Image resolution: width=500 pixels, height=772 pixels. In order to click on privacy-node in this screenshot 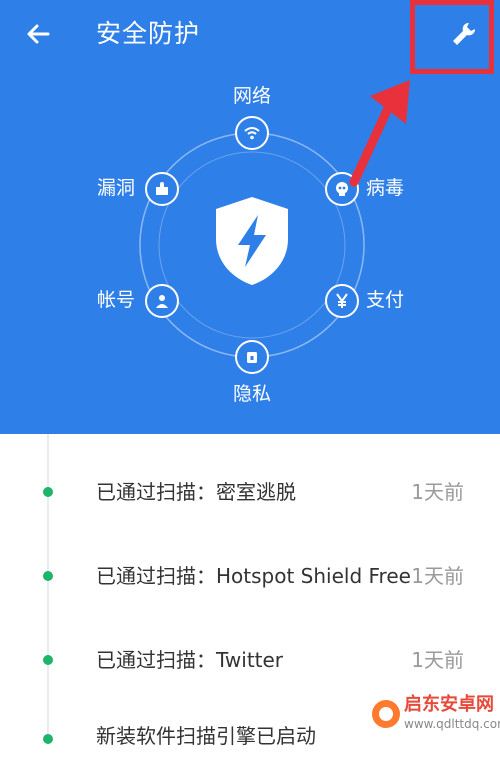, I will do `click(252, 357)`.